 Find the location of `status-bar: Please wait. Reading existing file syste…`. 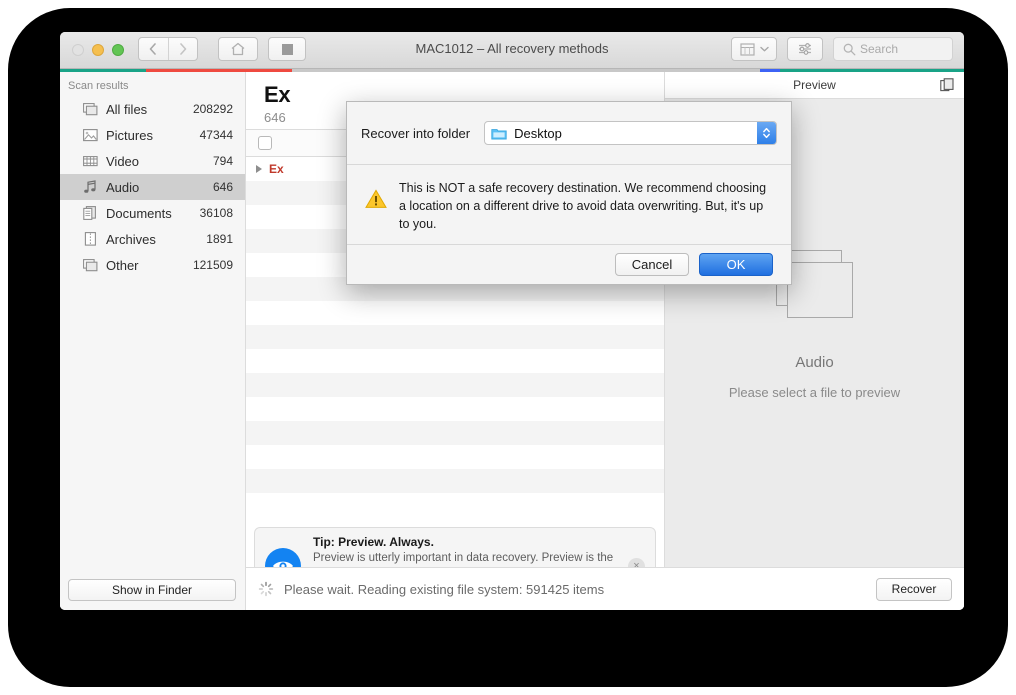

status-bar: Please wait. Reading existing file syste… is located at coordinates (605, 588).